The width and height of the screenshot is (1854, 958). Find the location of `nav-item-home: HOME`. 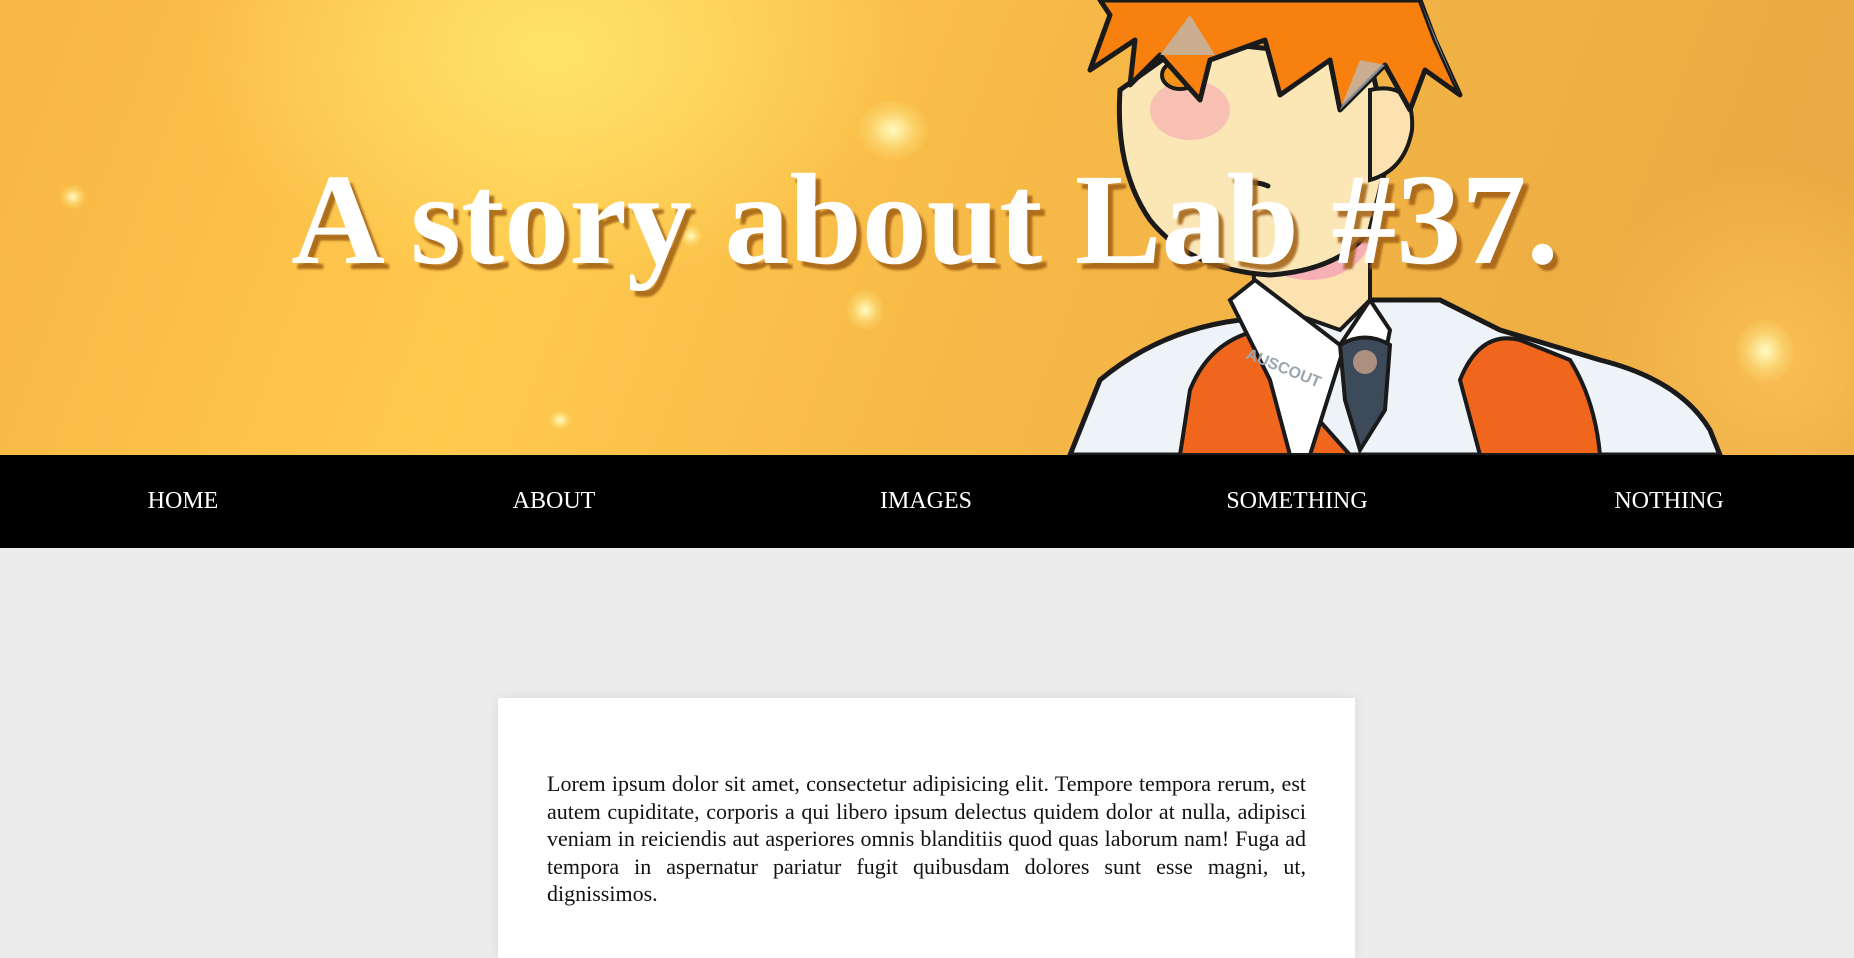

nav-item-home: HOME is located at coordinates (183, 501).